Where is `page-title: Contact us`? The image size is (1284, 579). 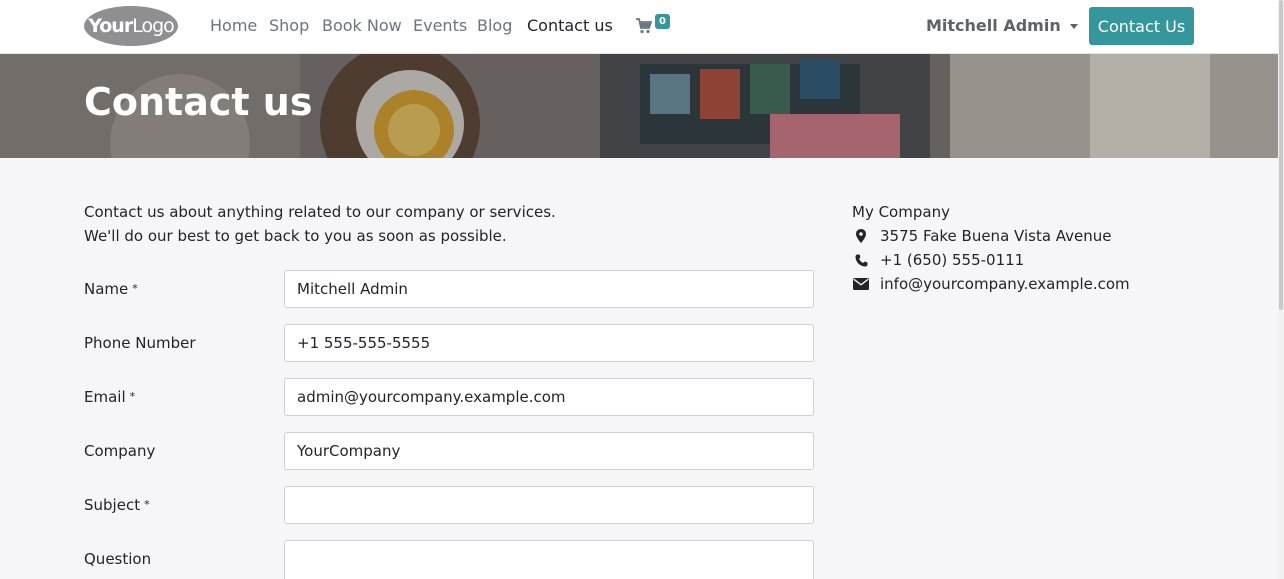
page-title: Contact us is located at coordinates (198, 102).